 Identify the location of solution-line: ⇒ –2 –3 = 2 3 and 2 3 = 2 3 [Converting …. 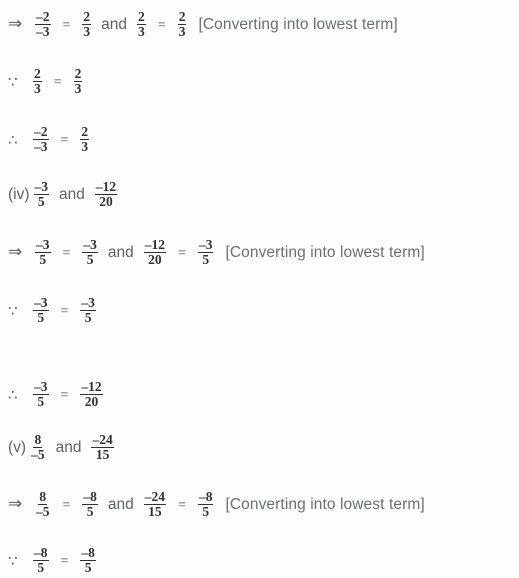
(203, 24).